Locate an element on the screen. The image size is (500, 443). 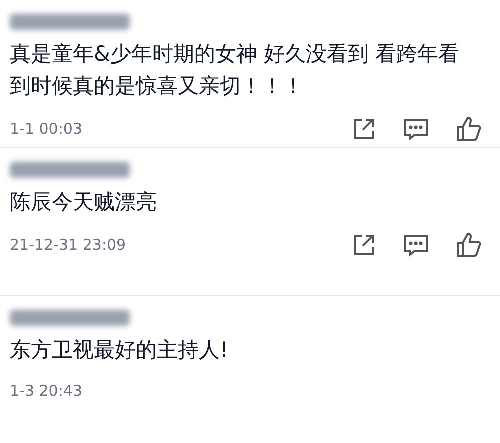
comment-text: 陈辰今天贼漂亮 is located at coordinates (84, 202).